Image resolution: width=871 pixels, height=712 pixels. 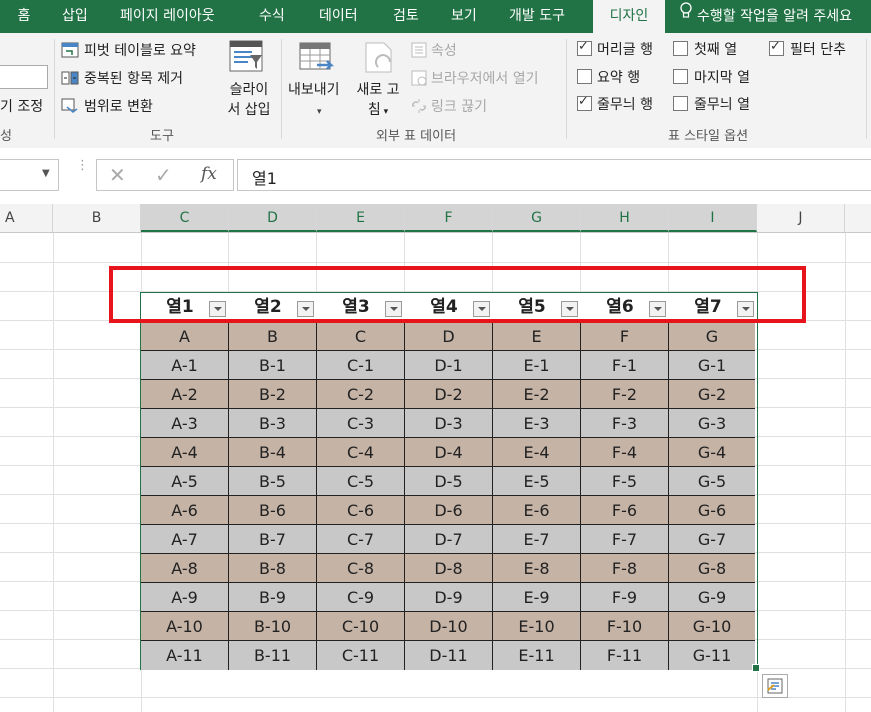 What do you see at coordinates (273, 336) in the screenshot?
I see `table-cell-b-0: B` at bounding box center [273, 336].